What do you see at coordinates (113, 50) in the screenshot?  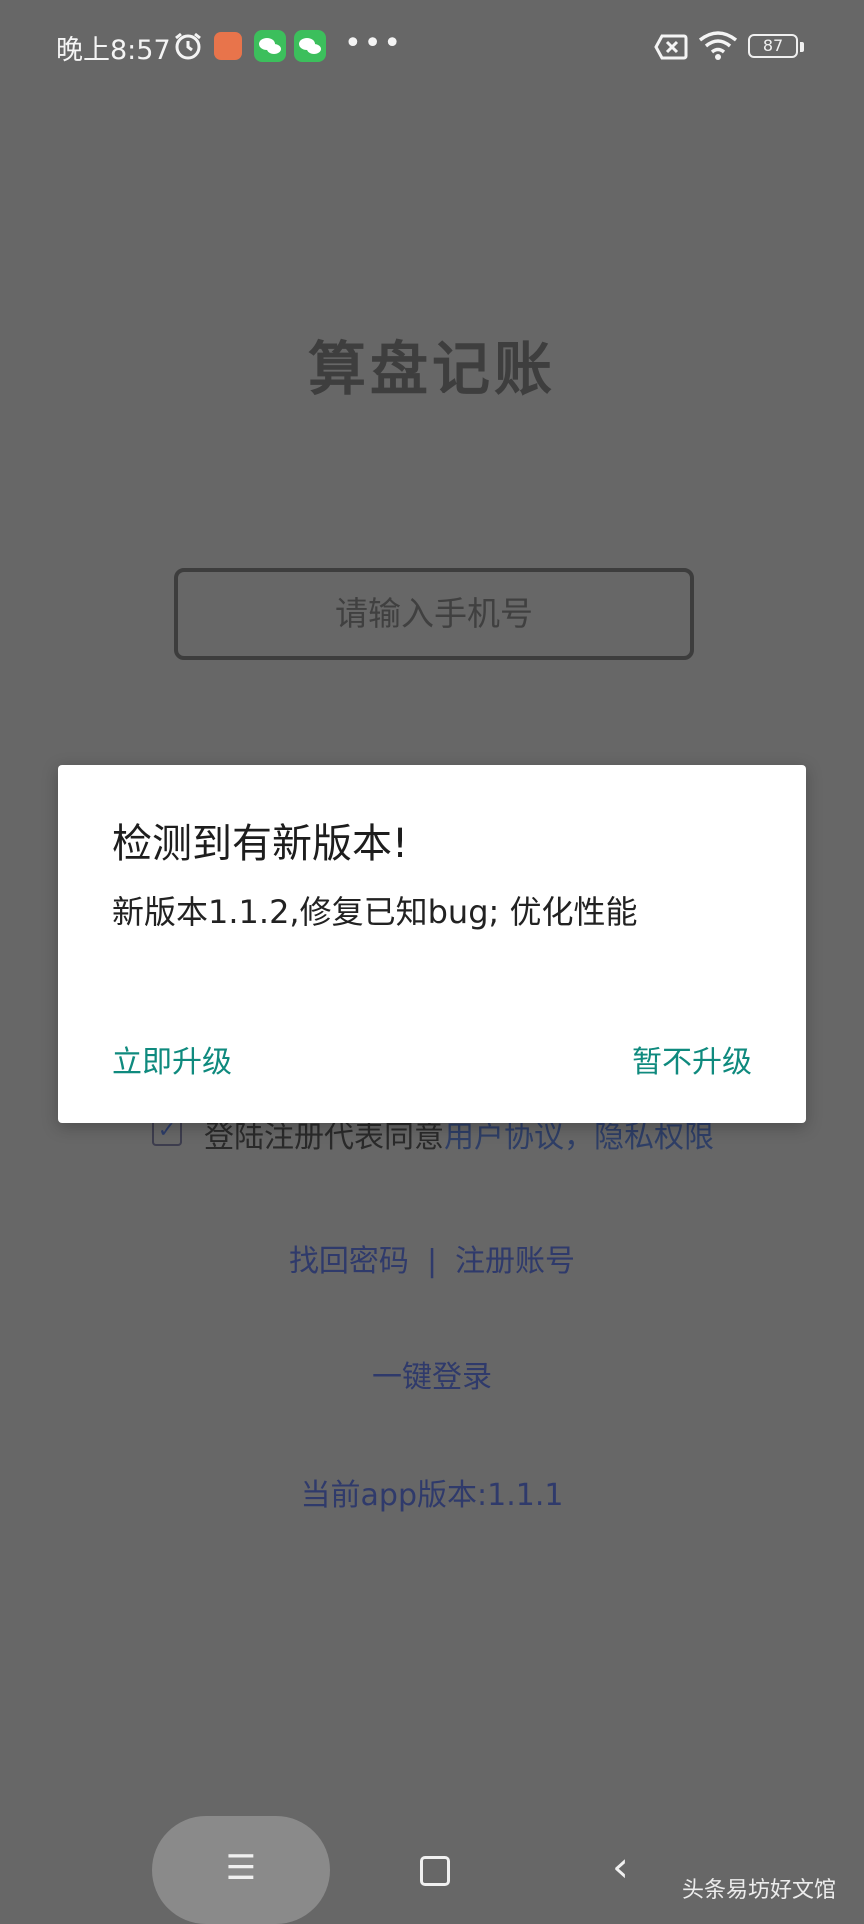 I see `status-time: 晚上8:57` at bounding box center [113, 50].